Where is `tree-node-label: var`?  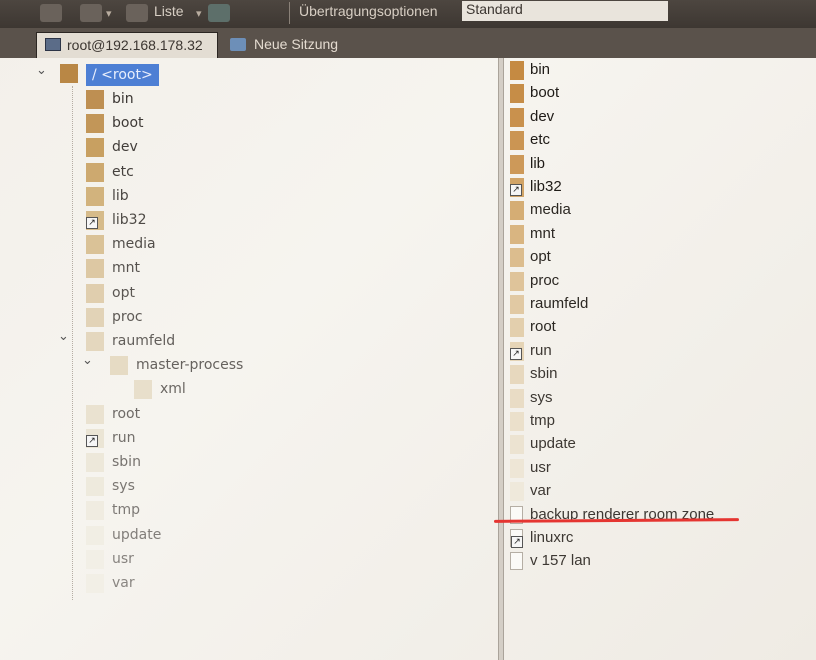
tree-node-label: var is located at coordinates (123, 583).